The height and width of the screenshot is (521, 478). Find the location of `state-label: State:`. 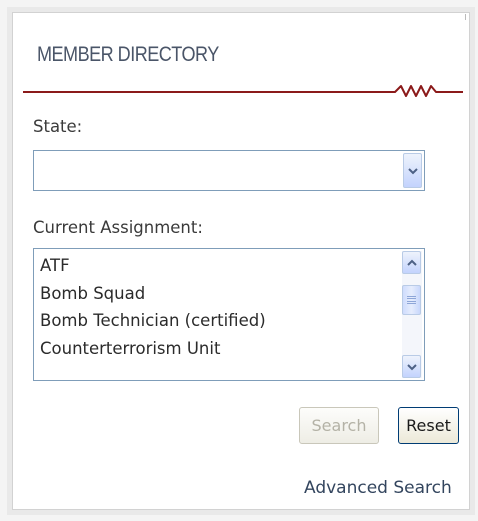

state-label: State: is located at coordinates (58, 126).